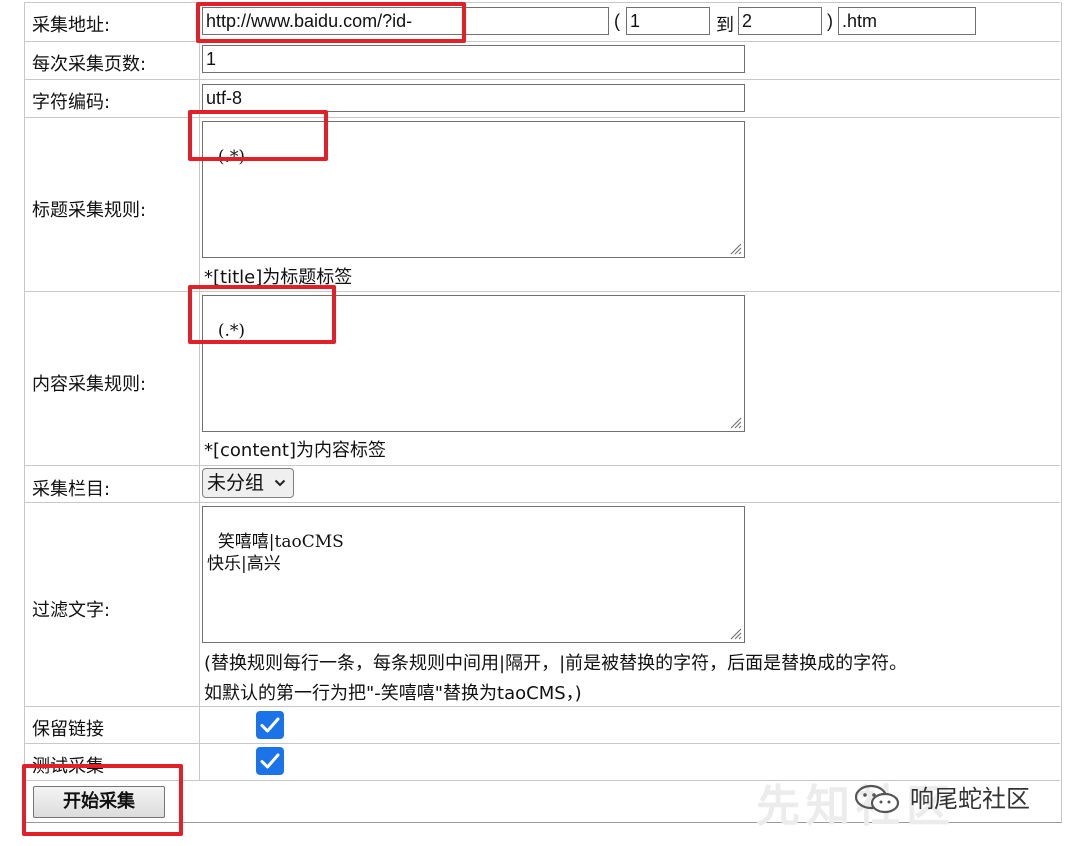  Describe the element at coordinates (617, 21) in the screenshot. I see `paren-open: (` at that location.